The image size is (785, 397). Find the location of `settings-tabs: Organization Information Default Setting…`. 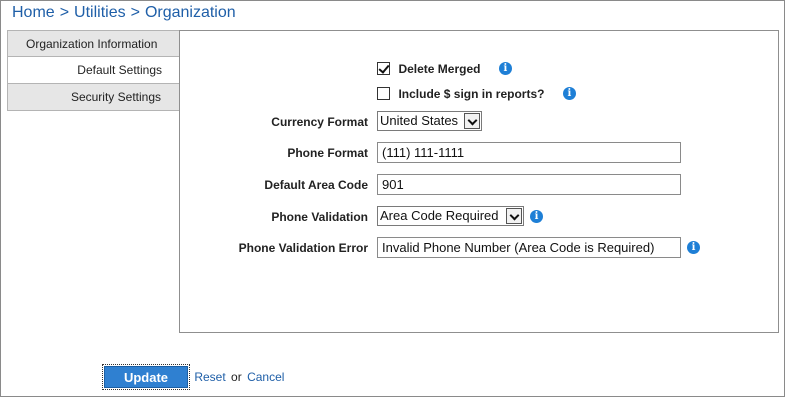

settings-tabs: Organization Information Default Setting… is located at coordinates (93, 70).